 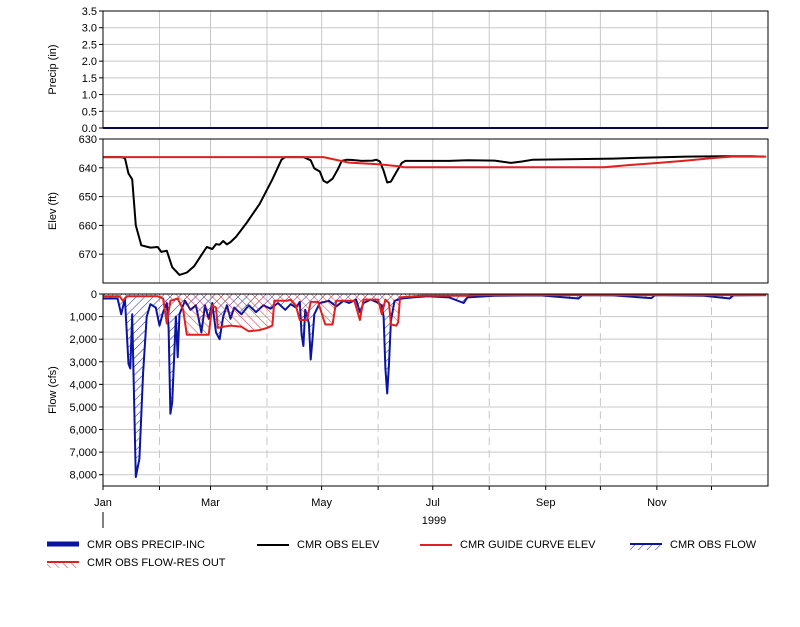 I want to click on y-tick-label: 630, so click(x=88, y=140).